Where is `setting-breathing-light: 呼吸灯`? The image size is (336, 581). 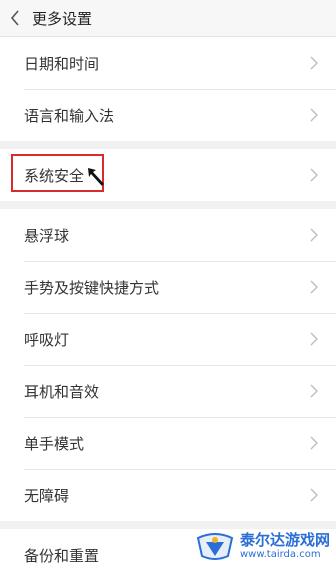
setting-breathing-light: 呼吸灯 is located at coordinates (168, 339).